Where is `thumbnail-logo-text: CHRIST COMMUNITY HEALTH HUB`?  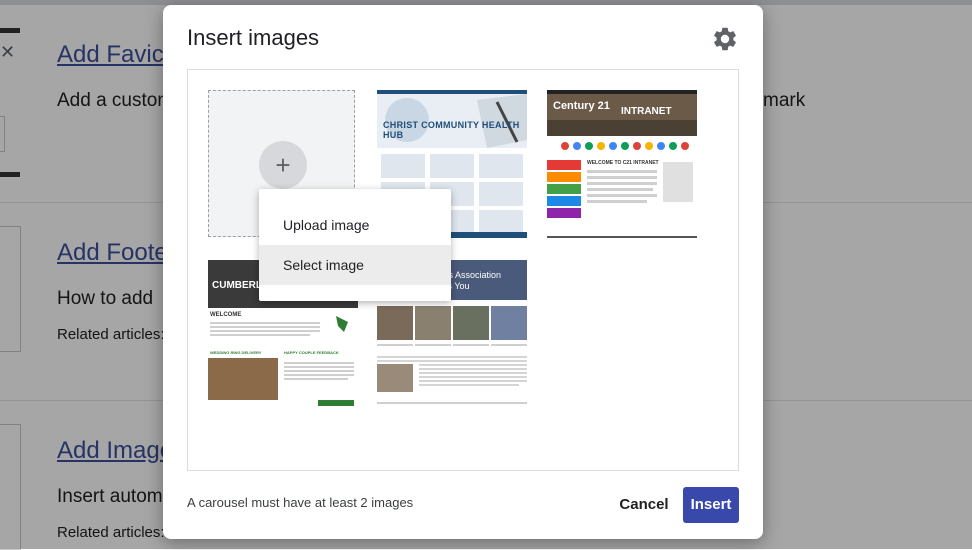
thumbnail-logo-text: CHRIST COMMUNITY HEALTH HUB is located at coordinates (451, 130).